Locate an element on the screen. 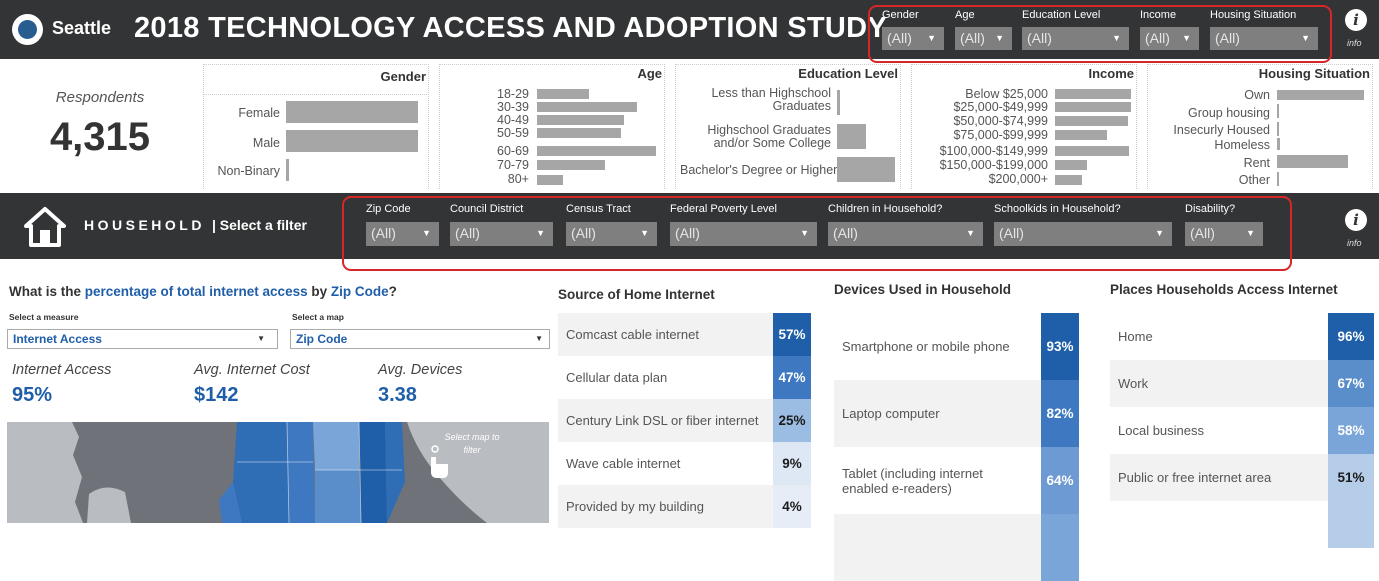  row-label: Comcast cable internet is located at coordinates (632, 334).